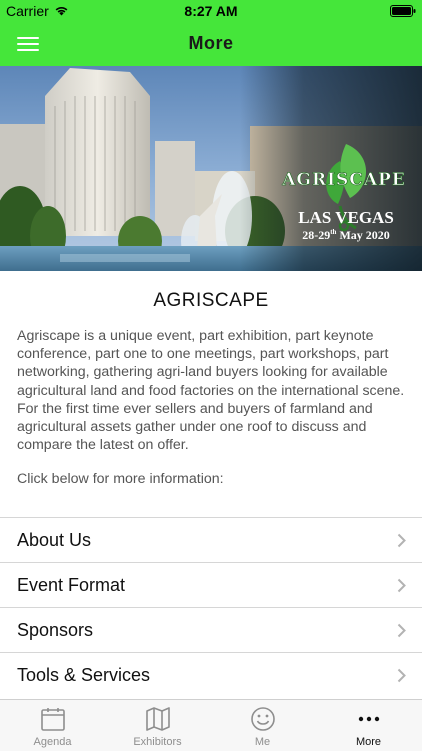  Describe the element at coordinates (403, 12) in the screenshot. I see `battery-icon` at that location.